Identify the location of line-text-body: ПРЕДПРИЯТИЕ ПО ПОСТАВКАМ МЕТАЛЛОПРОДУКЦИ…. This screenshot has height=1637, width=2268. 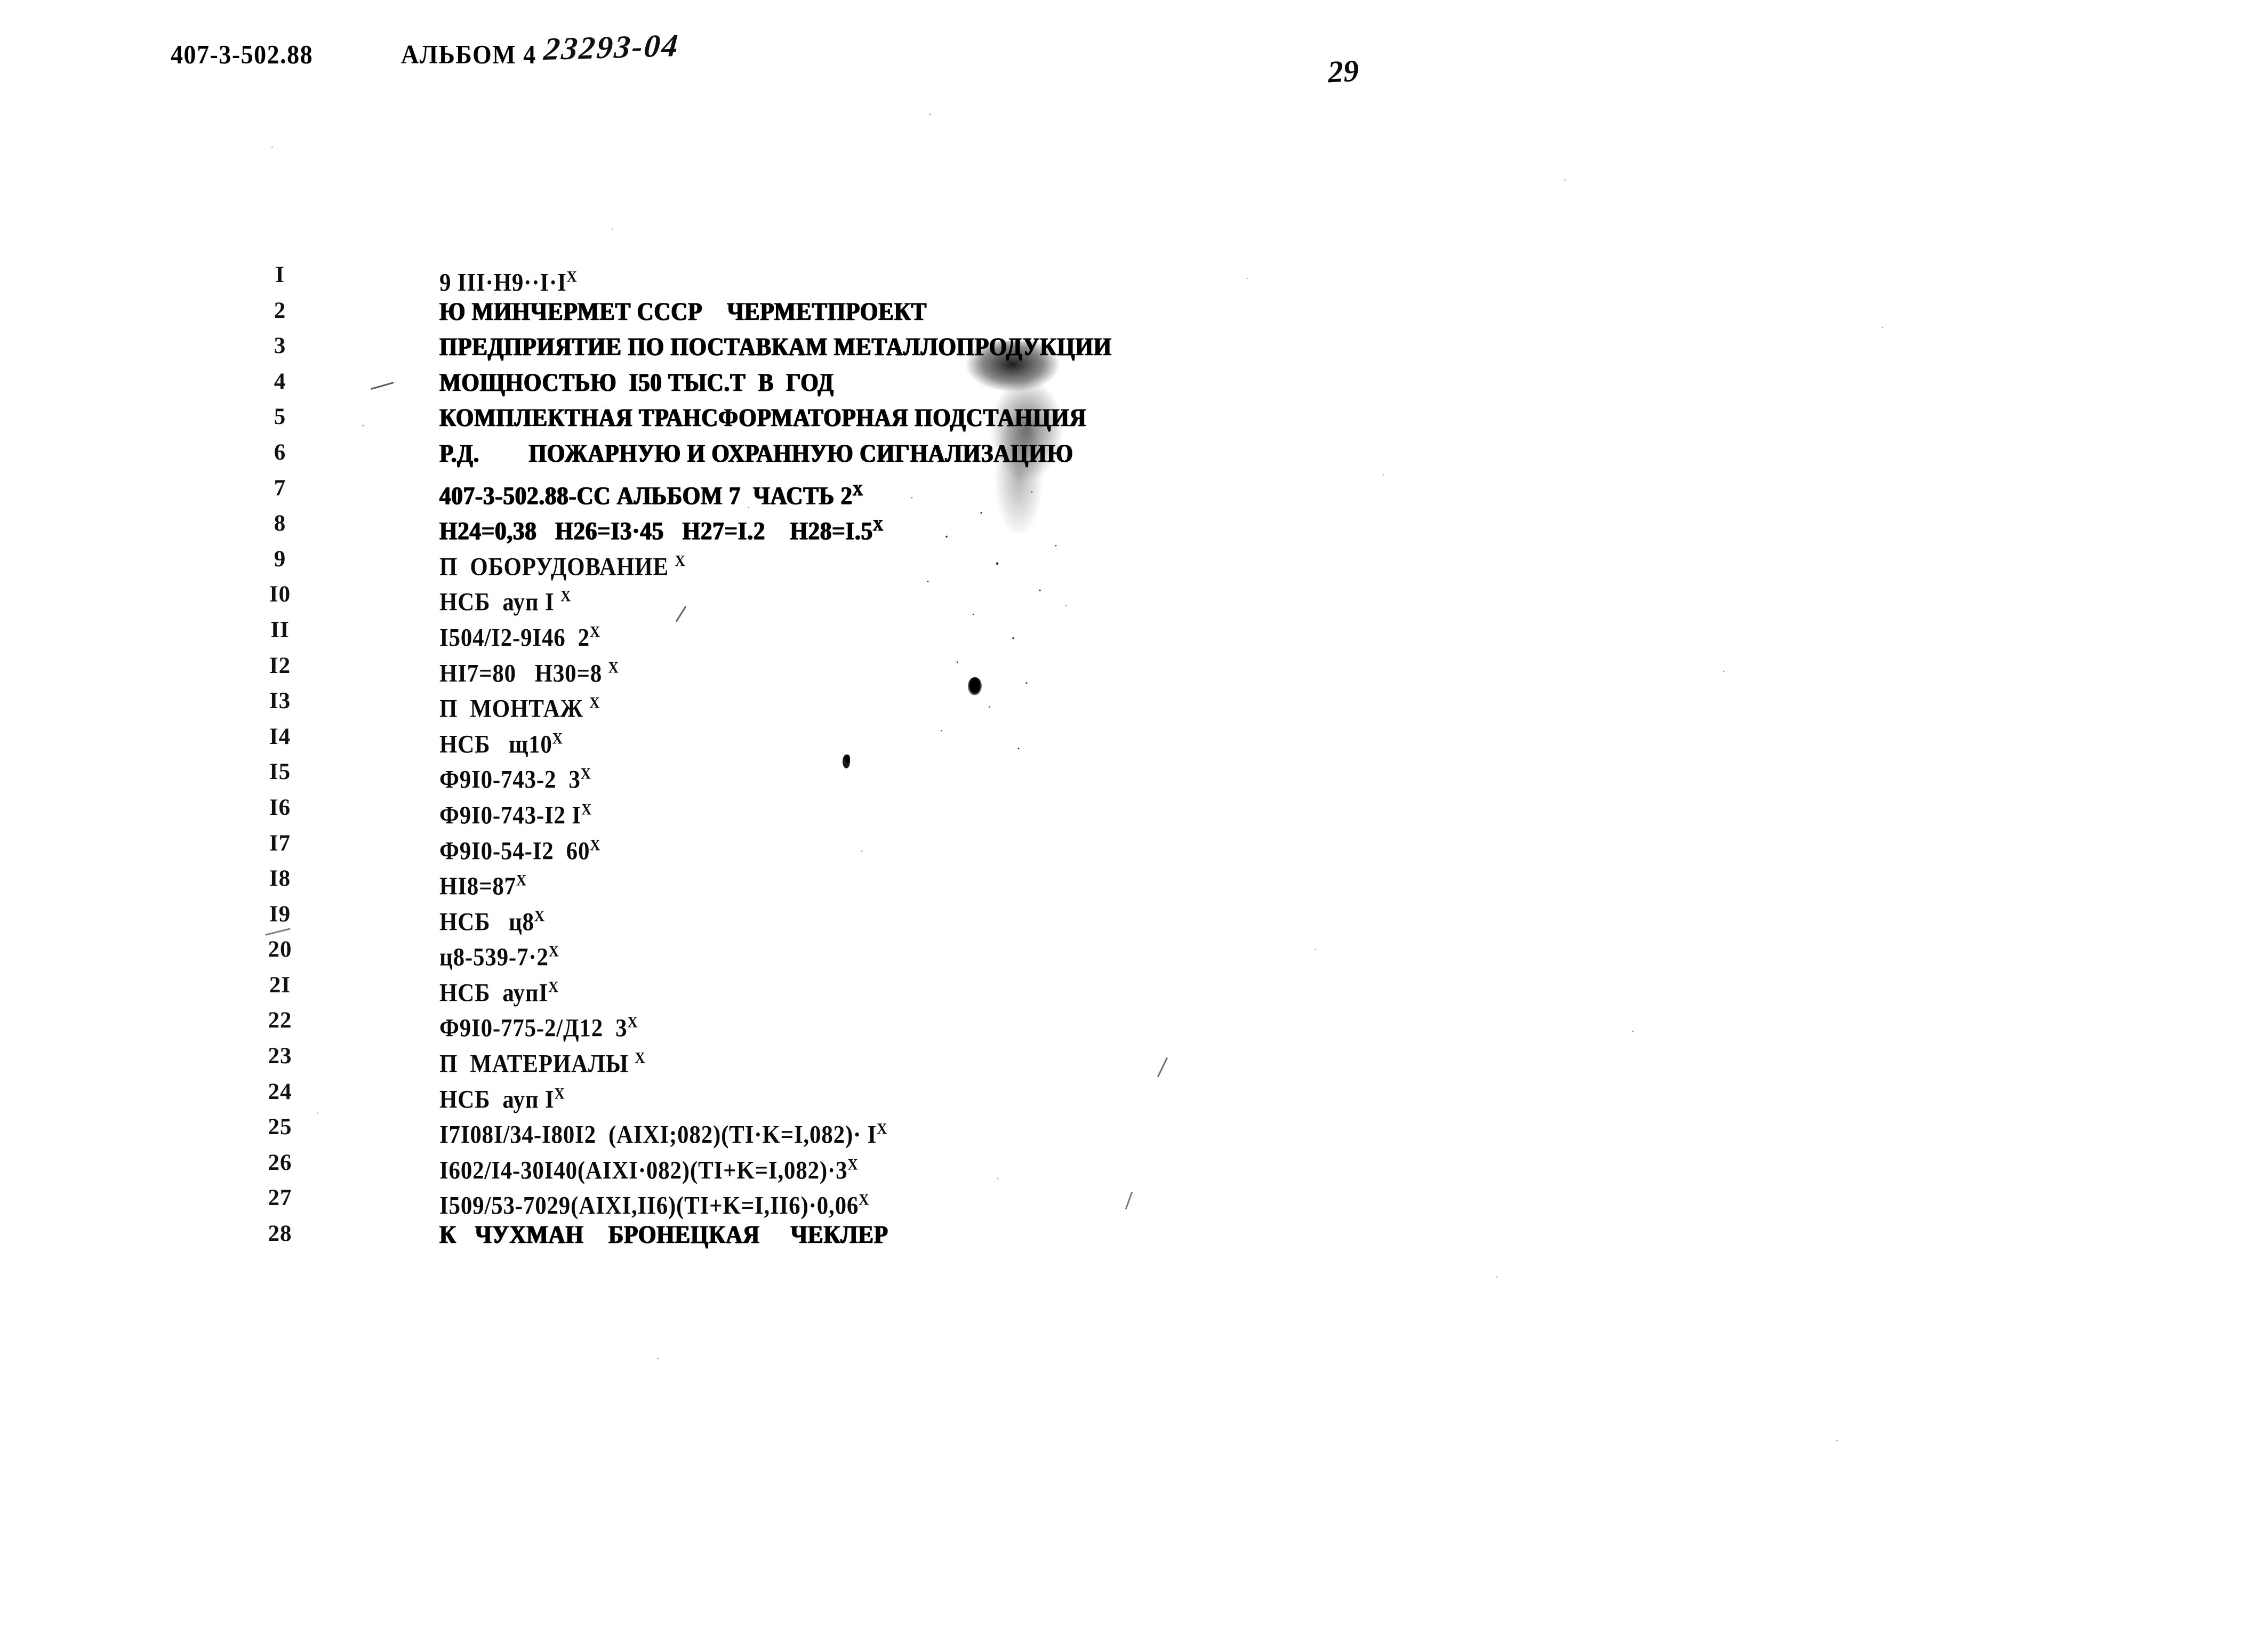
(775, 347).